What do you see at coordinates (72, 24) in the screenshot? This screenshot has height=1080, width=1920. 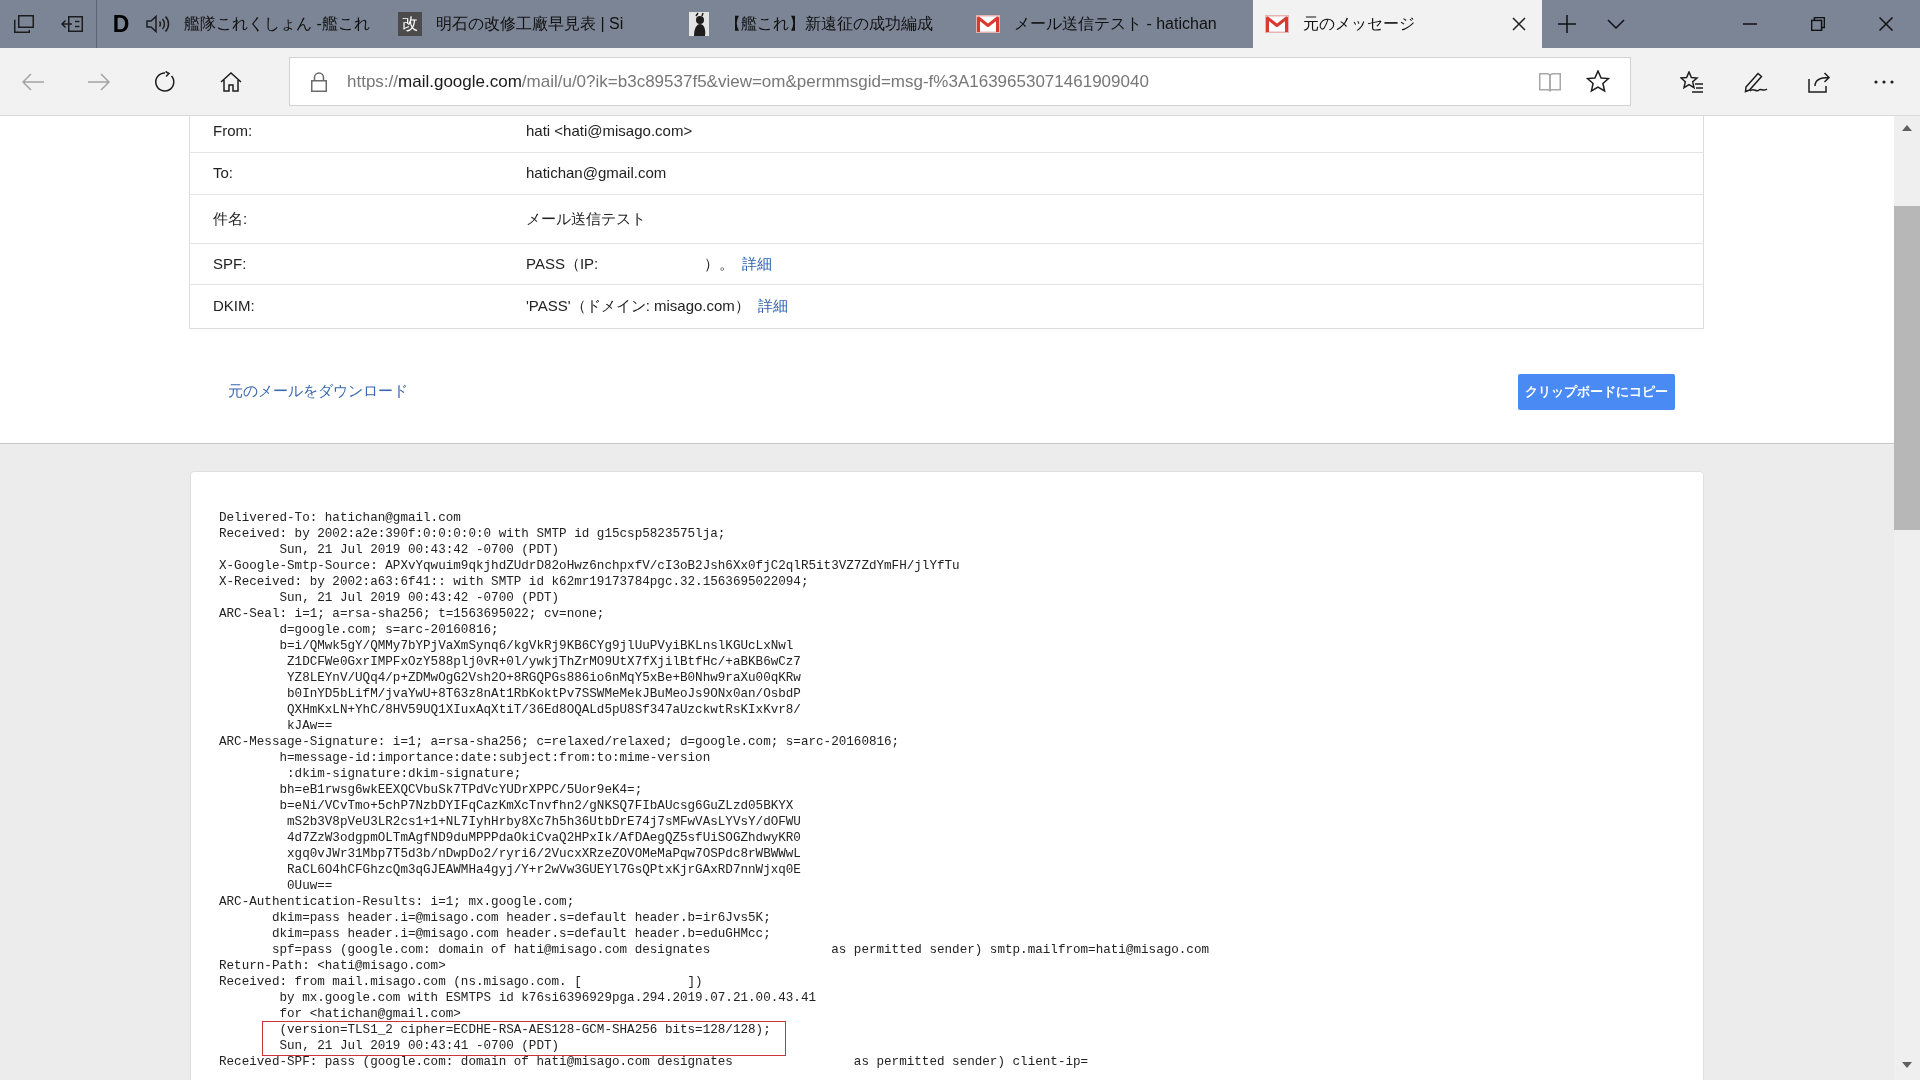 I see `arrow-panel-icon` at bounding box center [72, 24].